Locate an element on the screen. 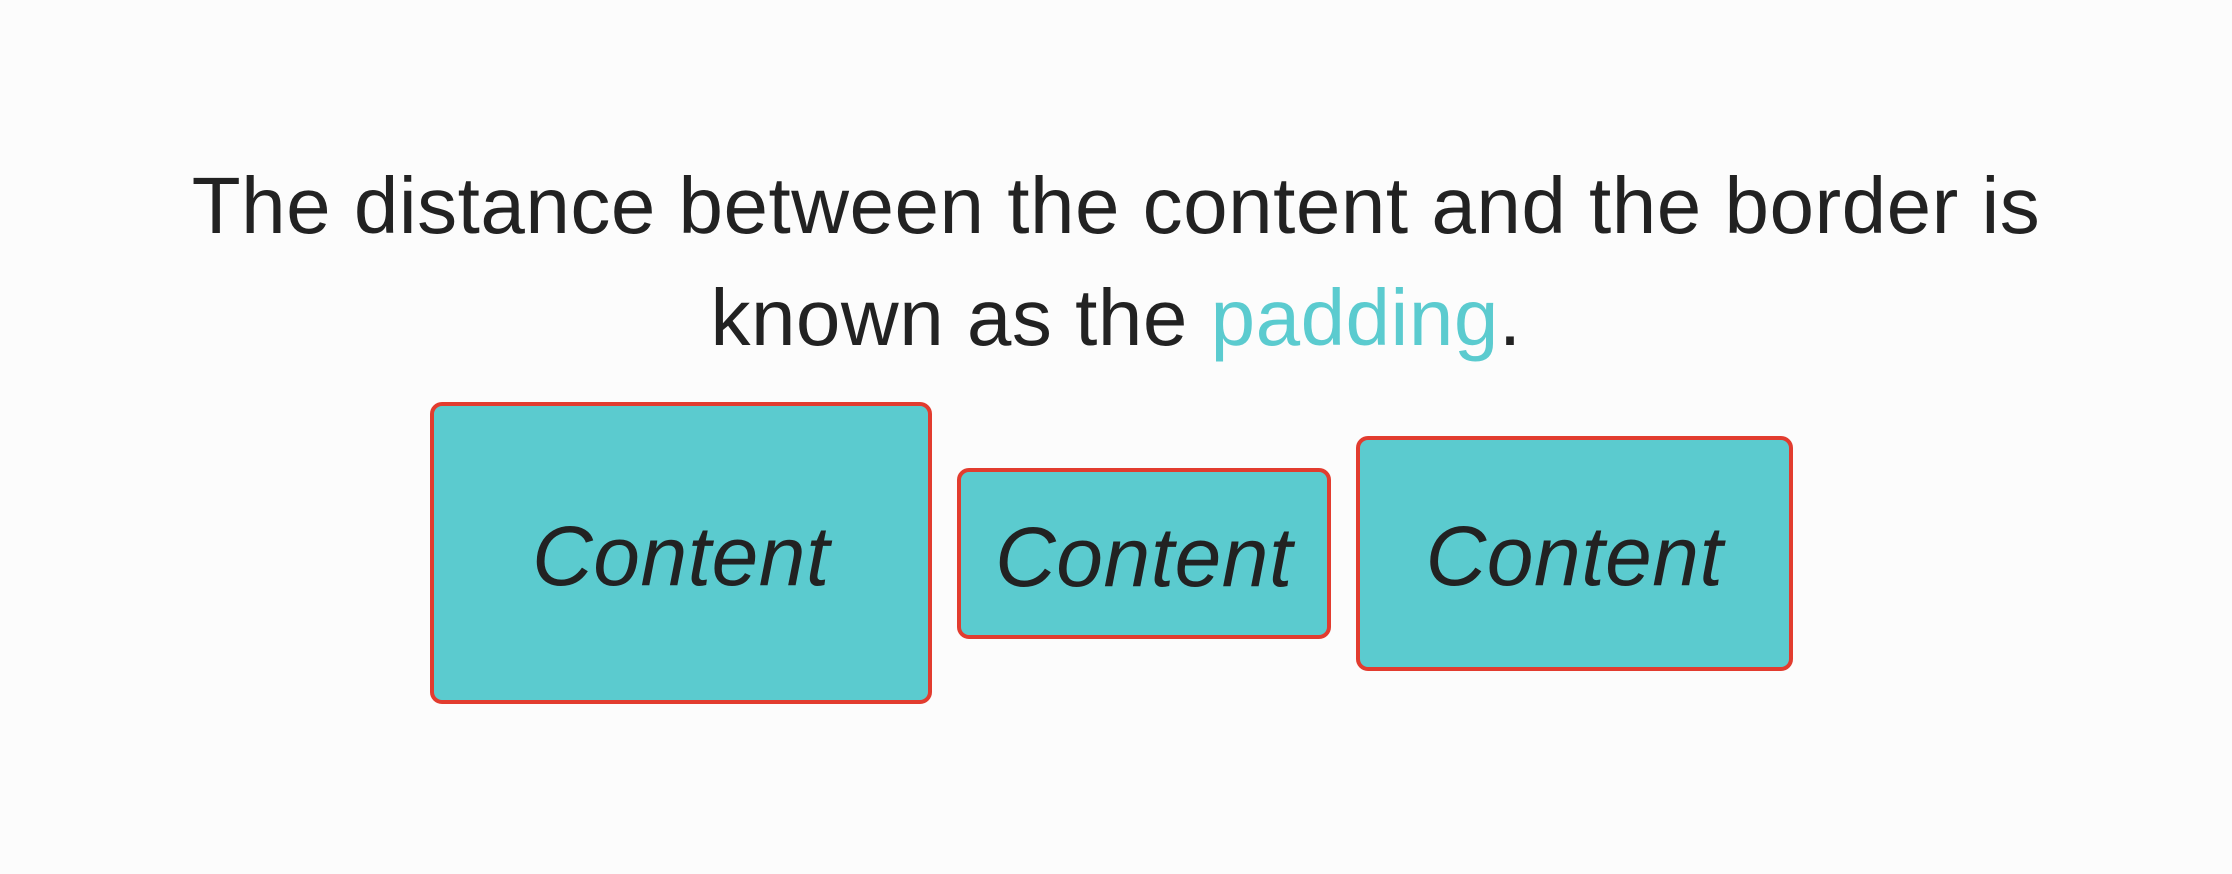 The width and height of the screenshot is (2232, 874). caption-line-2-suffix: . is located at coordinates (1510, 317).